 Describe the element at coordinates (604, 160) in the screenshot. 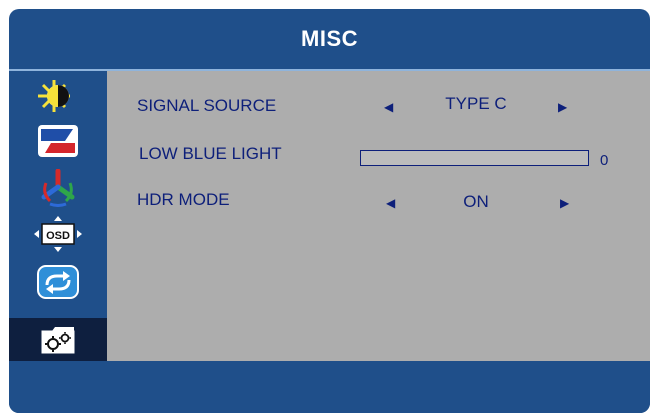

I see `low-blue-light-value: 0` at that location.